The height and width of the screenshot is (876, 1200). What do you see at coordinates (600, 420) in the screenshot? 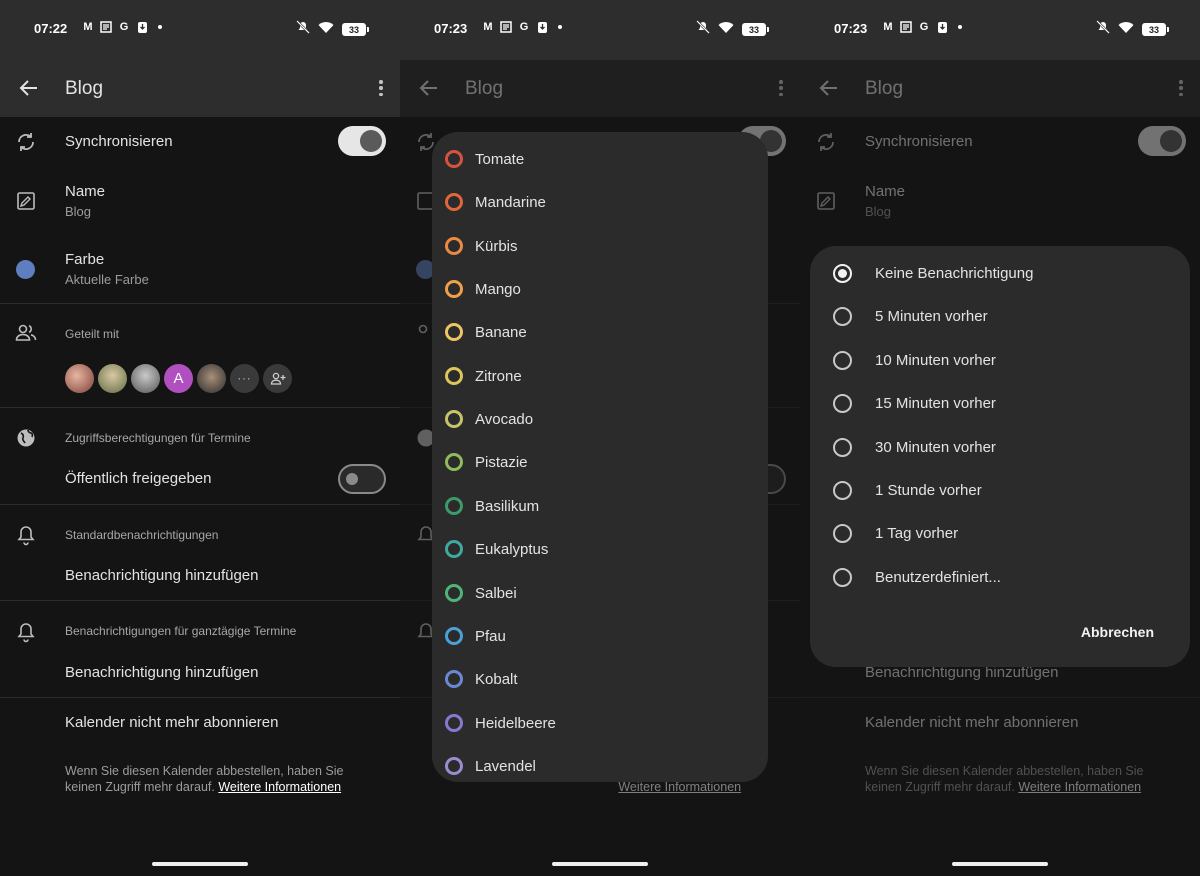
I see `color-option: Avocado` at bounding box center [600, 420].